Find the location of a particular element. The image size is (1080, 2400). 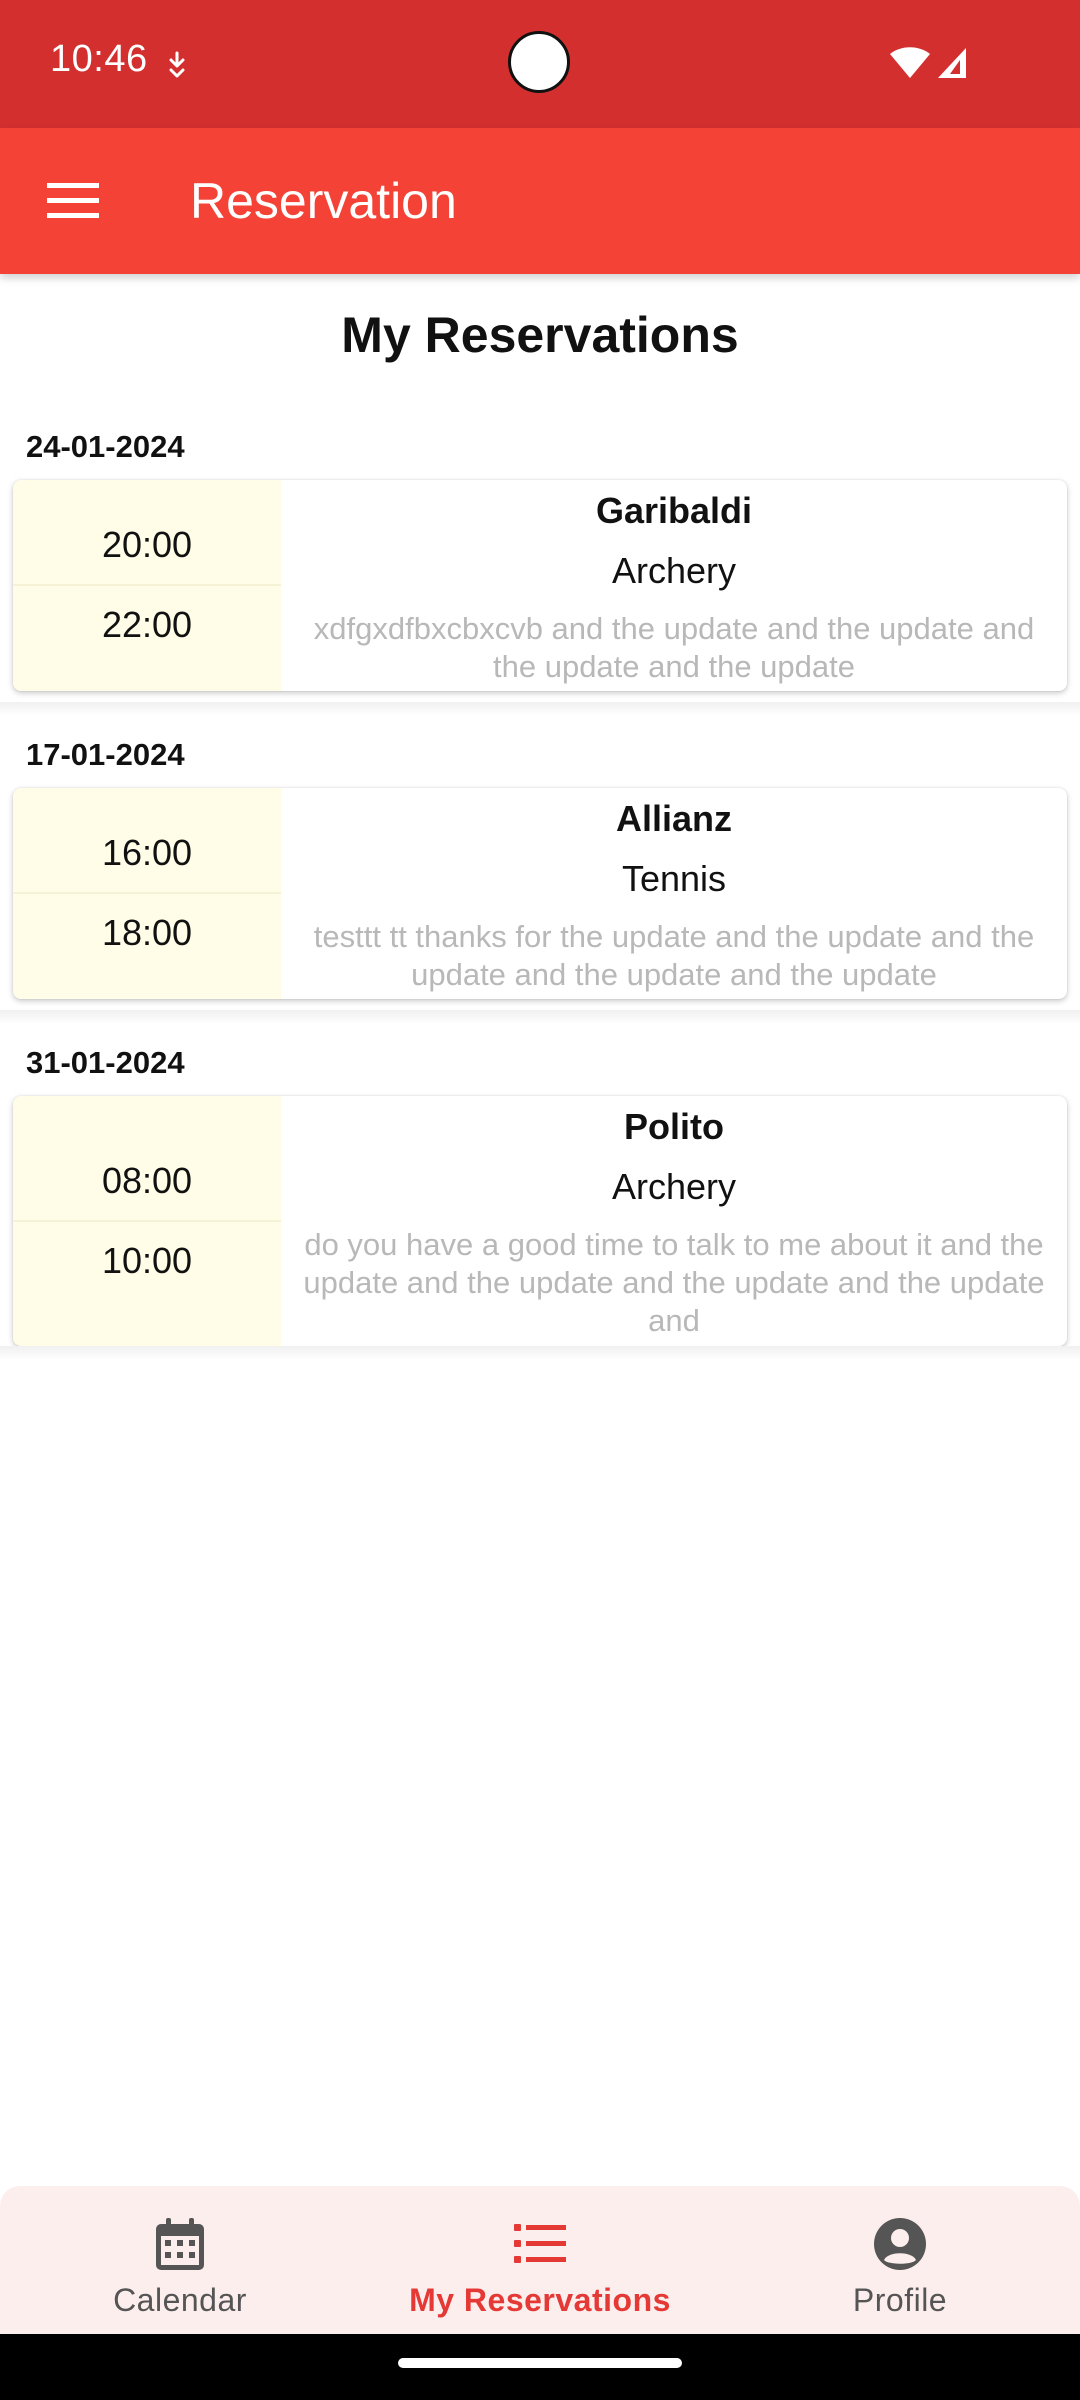

time-column: 08:00 10:00 is located at coordinates (147, 1221).